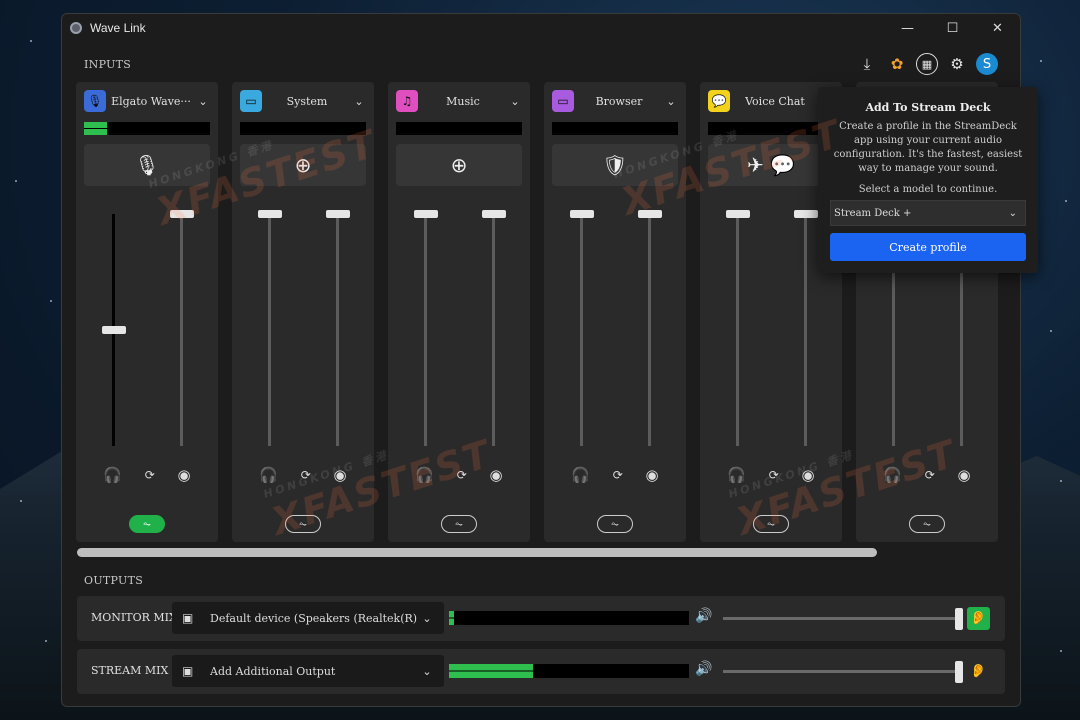 The height and width of the screenshot is (720, 1080). Describe the element at coordinates (407, 101) in the screenshot. I see `music-note-icon: ♫` at that location.